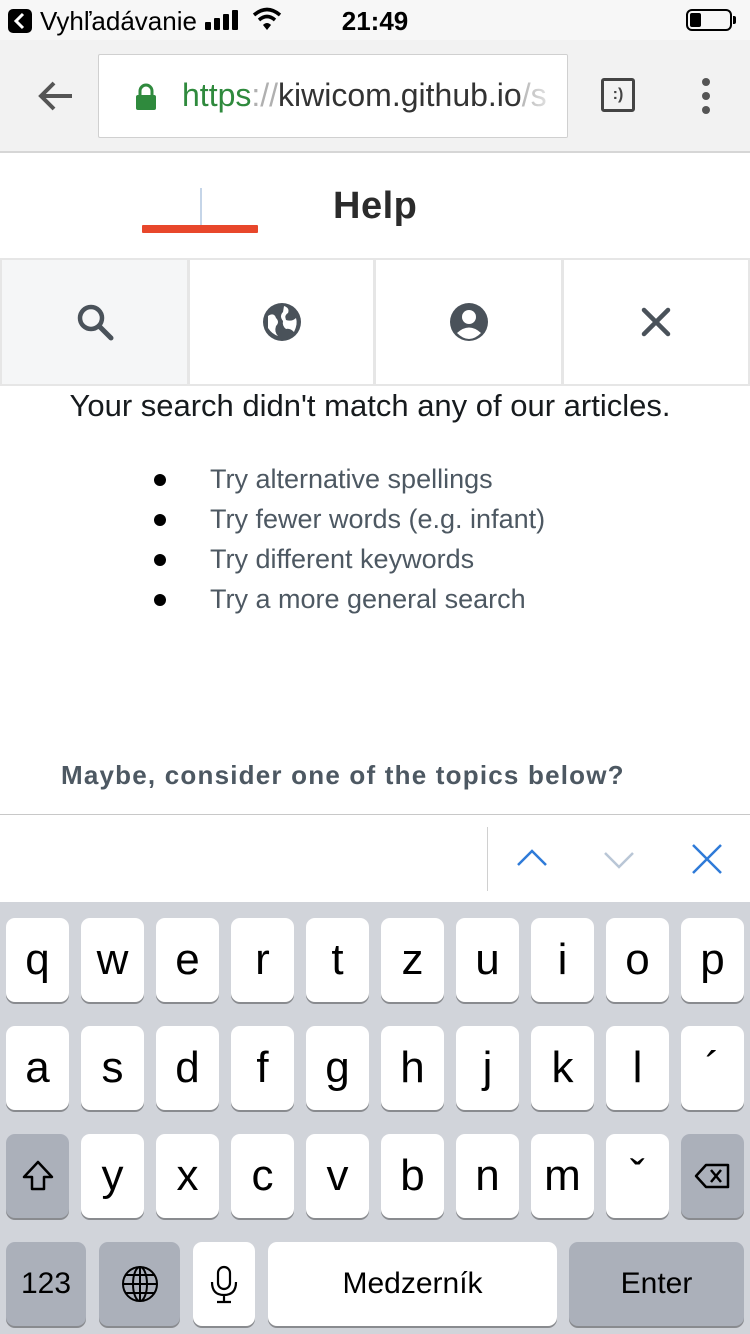 The image size is (750, 1334). What do you see at coordinates (412, 1068) in the screenshot?
I see `key-h: h` at bounding box center [412, 1068].